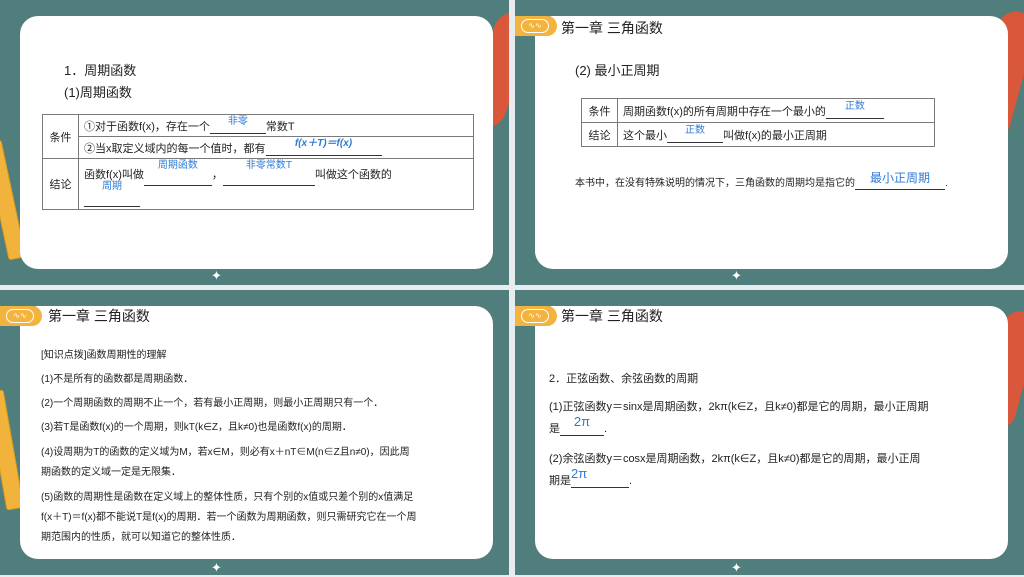  I want to click on section-heading: 2．正弦函数、余弦函数的周期, so click(624, 379).